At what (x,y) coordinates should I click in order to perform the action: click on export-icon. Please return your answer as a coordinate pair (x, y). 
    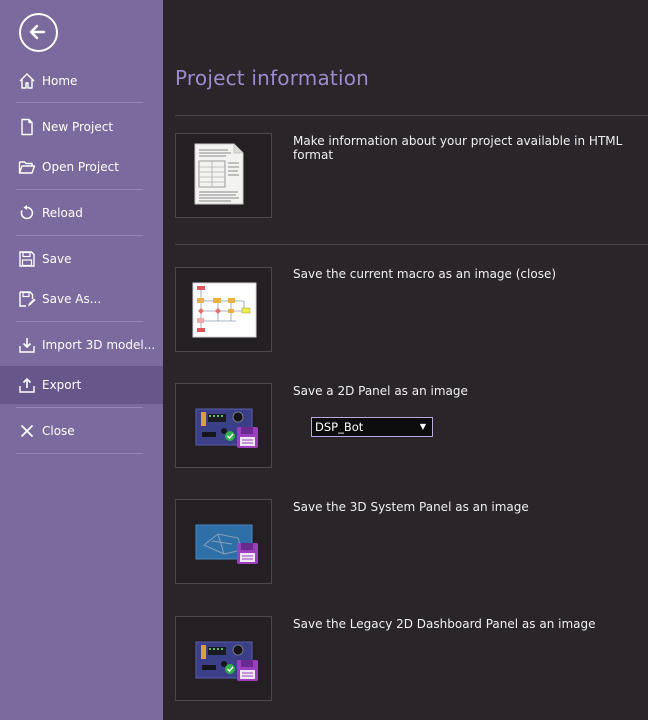
    Looking at the image, I should click on (27, 385).